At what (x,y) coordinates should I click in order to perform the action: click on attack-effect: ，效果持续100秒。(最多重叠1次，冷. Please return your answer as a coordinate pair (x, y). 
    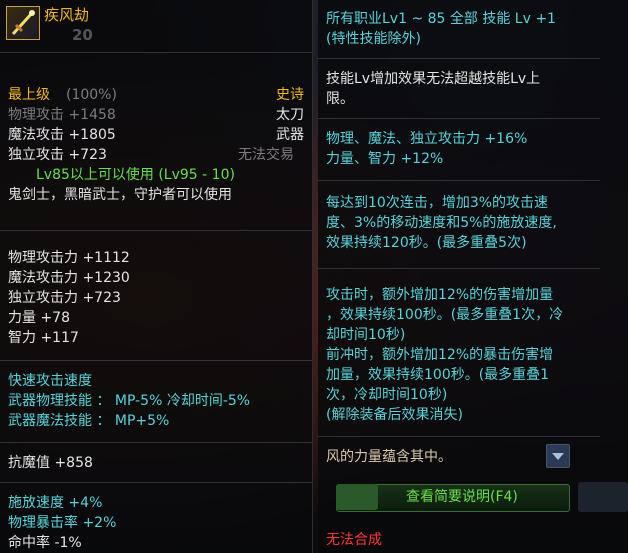
    Looking at the image, I should click on (445, 315).